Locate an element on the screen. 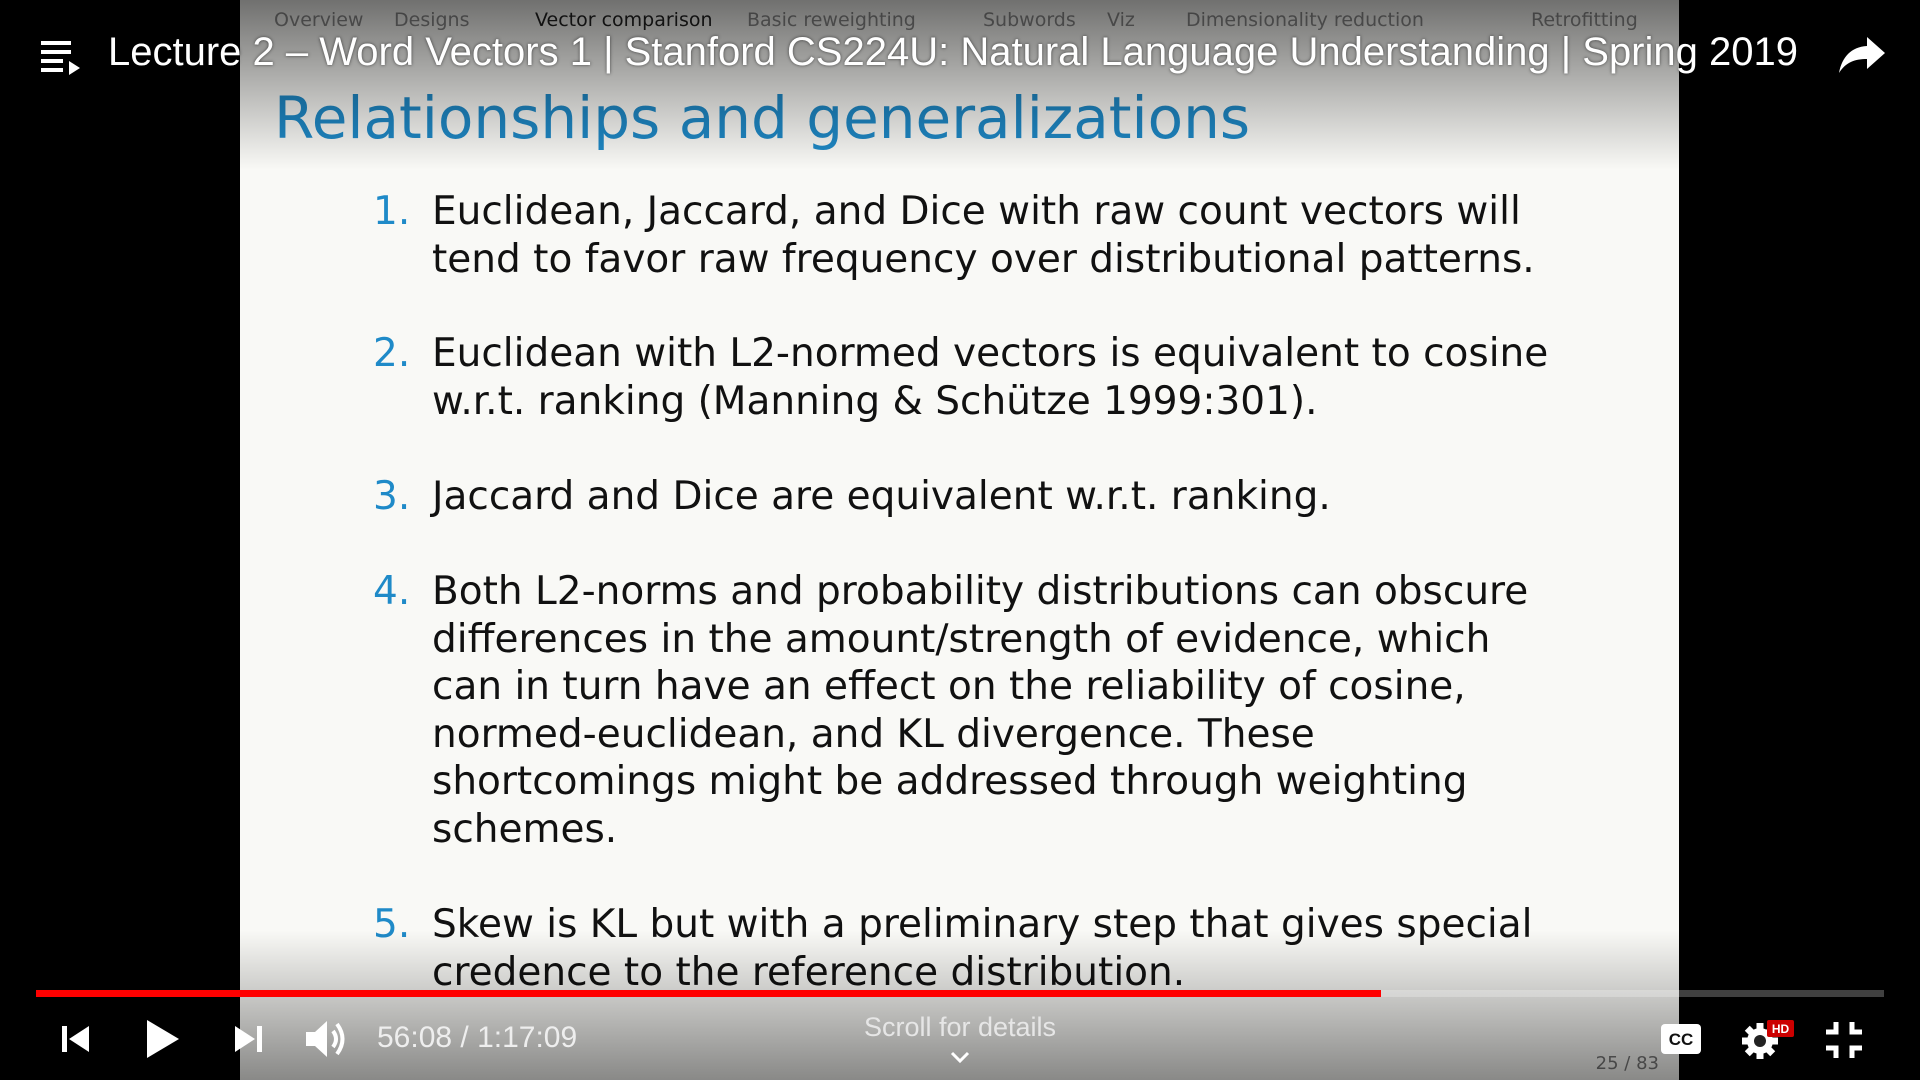  slide-nav-item: Overview is located at coordinates (319, 20).